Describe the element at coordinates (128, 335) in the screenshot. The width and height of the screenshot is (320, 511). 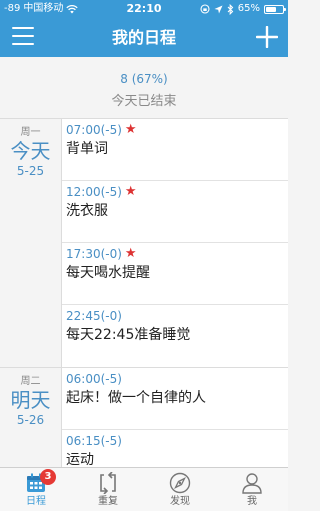
I see `event-title: 每天22:45准备睡觉` at that location.